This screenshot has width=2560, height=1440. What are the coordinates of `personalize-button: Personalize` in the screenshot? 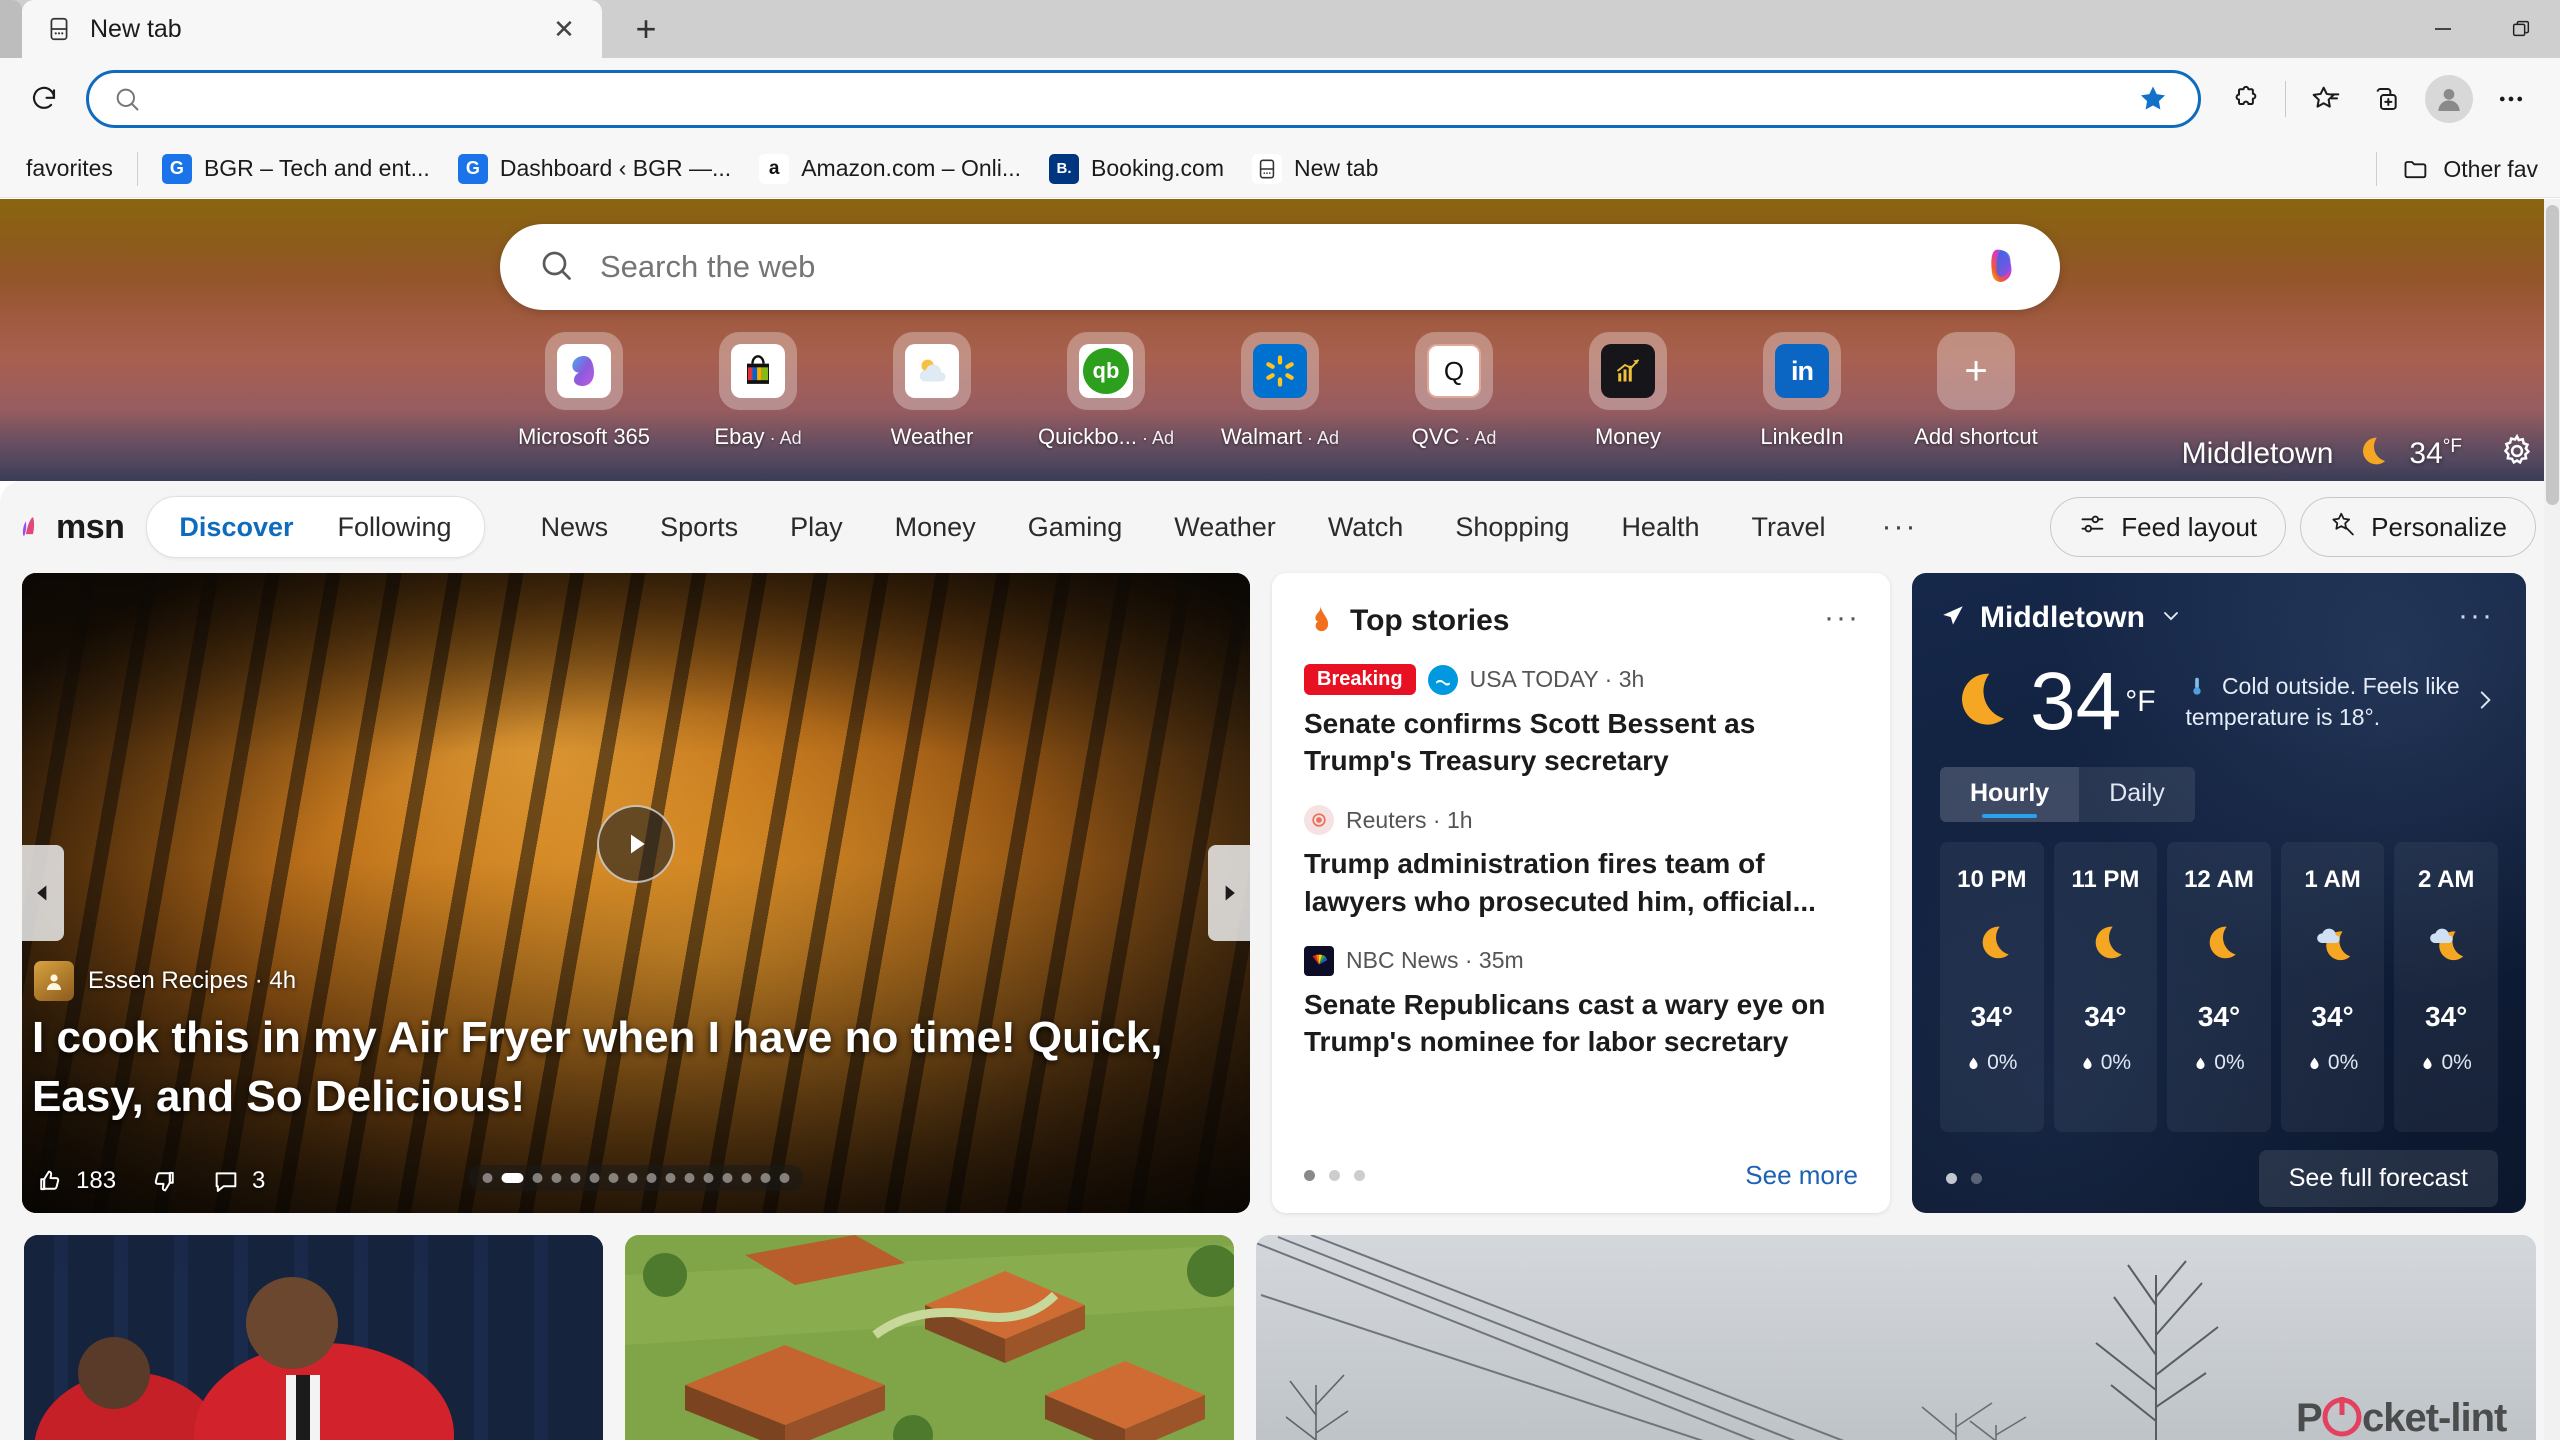 It's located at (2418, 527).